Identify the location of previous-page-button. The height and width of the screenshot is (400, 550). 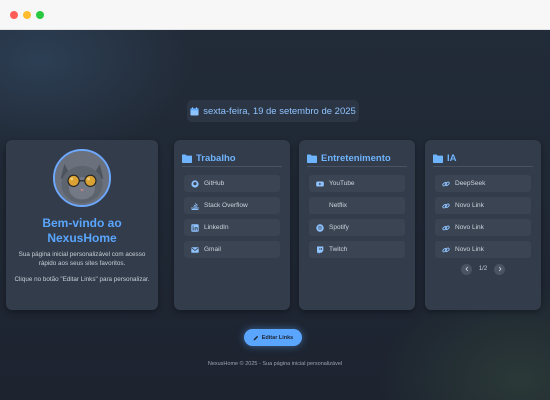
(466, 269).